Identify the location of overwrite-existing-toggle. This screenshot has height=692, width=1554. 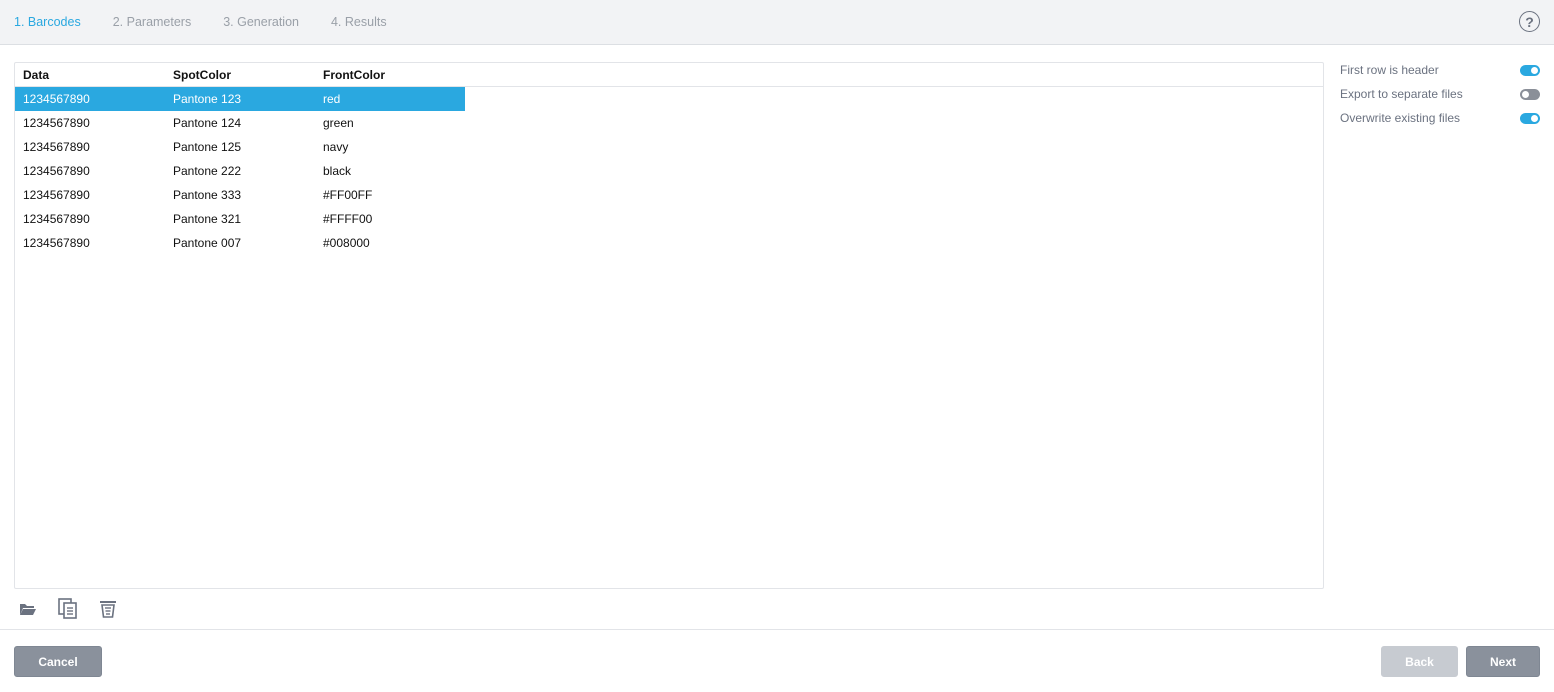
(1530, 118).